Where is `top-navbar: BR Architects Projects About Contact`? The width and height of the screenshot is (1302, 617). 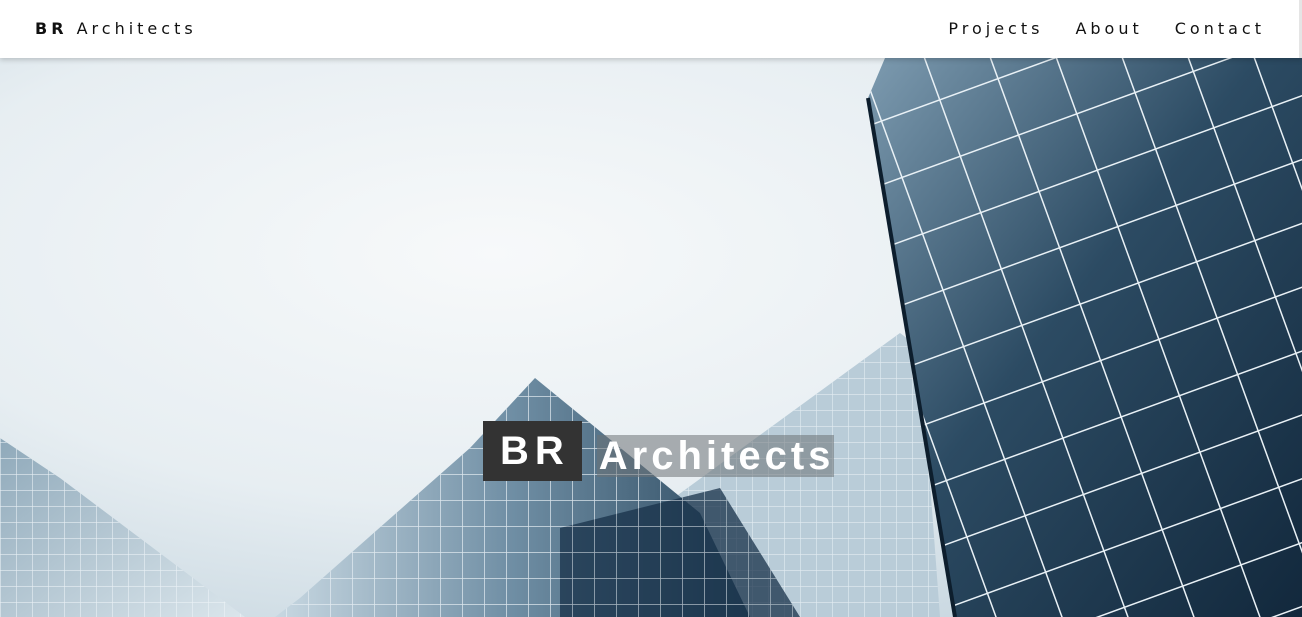 top-navbar: BR Architects Projects About Contact is located at coordinates (651, 29).